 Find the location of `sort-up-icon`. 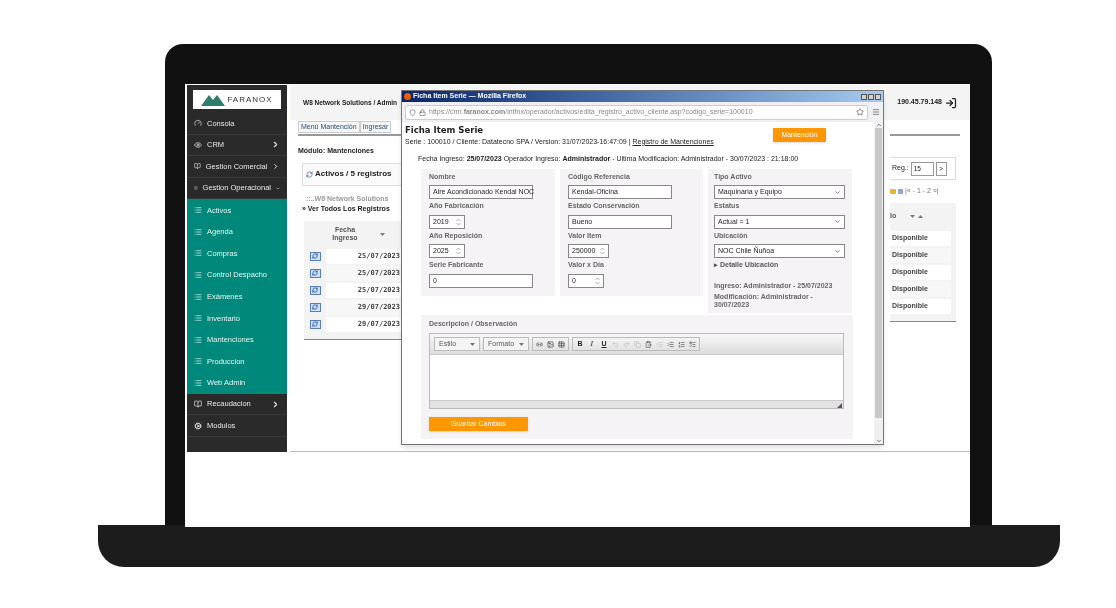

sort-up-icon is located at coordinates (921, 216).